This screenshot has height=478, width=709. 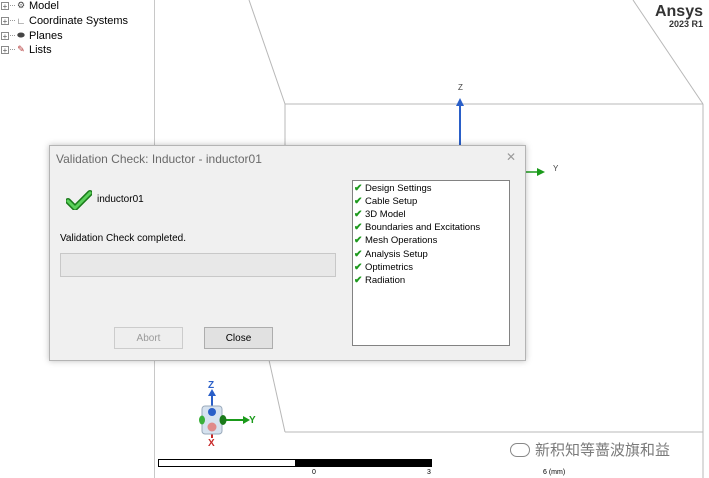 What do you see at coordinates (21, 49) in the screenshot?
I see `lists-icon: ✎` at bounding box center [21, 49].